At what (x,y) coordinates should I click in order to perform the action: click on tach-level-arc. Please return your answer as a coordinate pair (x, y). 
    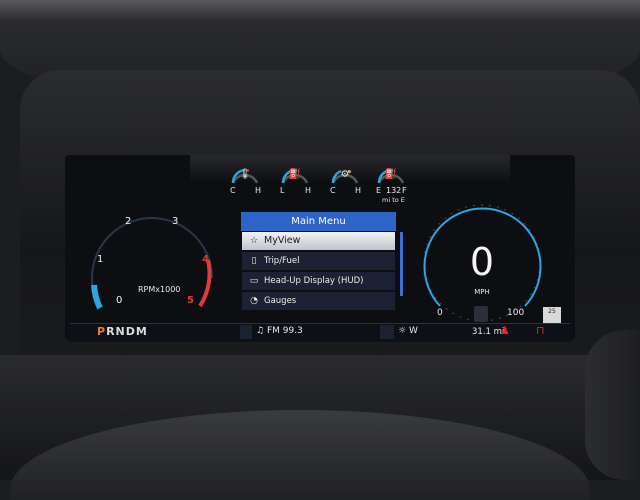
    Looking at the image, I should click on (97, 297).